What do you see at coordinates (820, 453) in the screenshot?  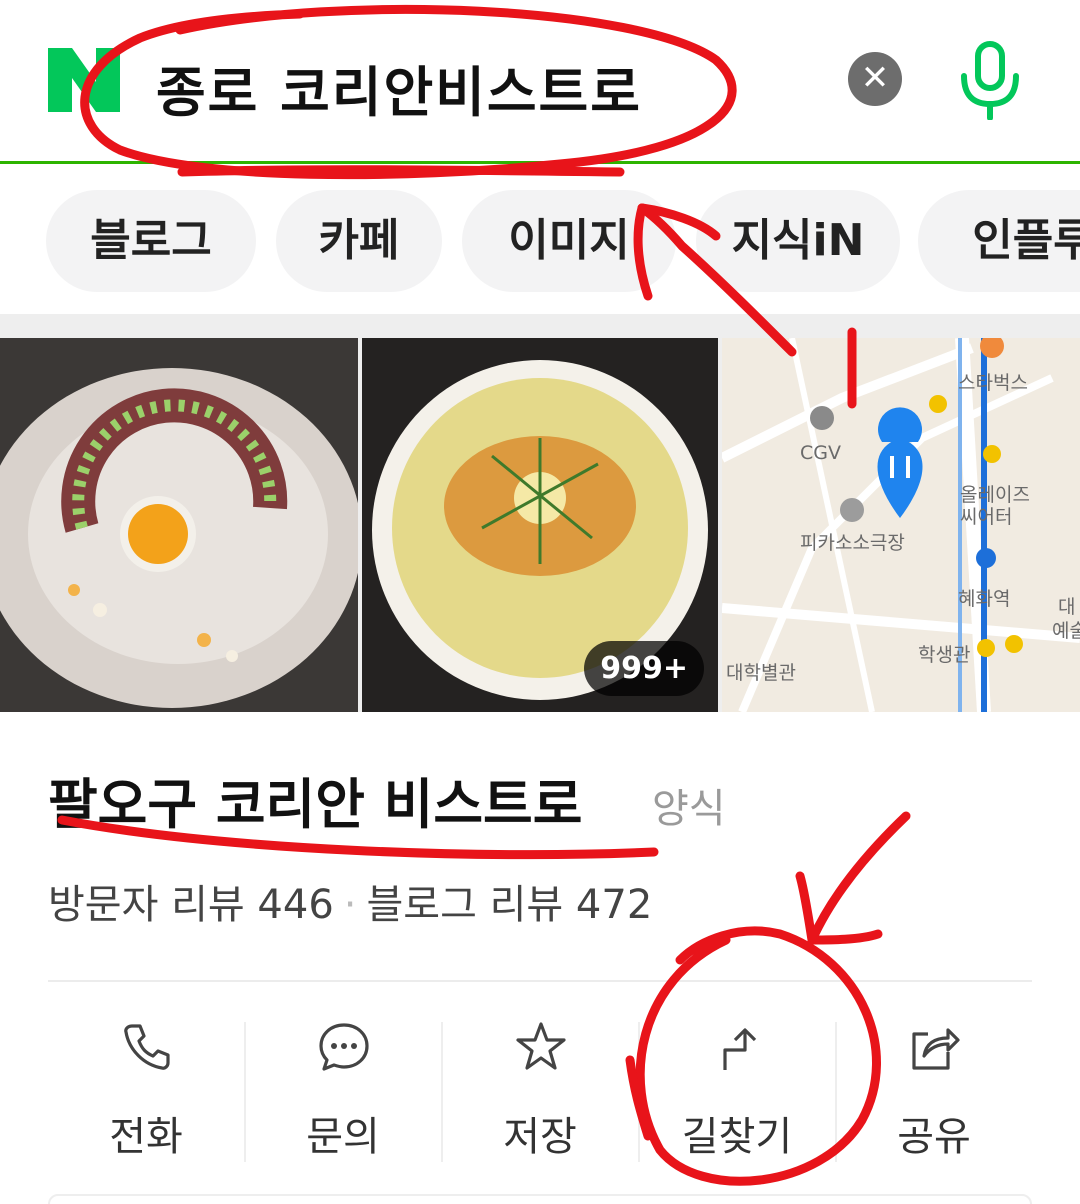 I see `map-label-cgv: CGV` at bounding box center [820, 453].